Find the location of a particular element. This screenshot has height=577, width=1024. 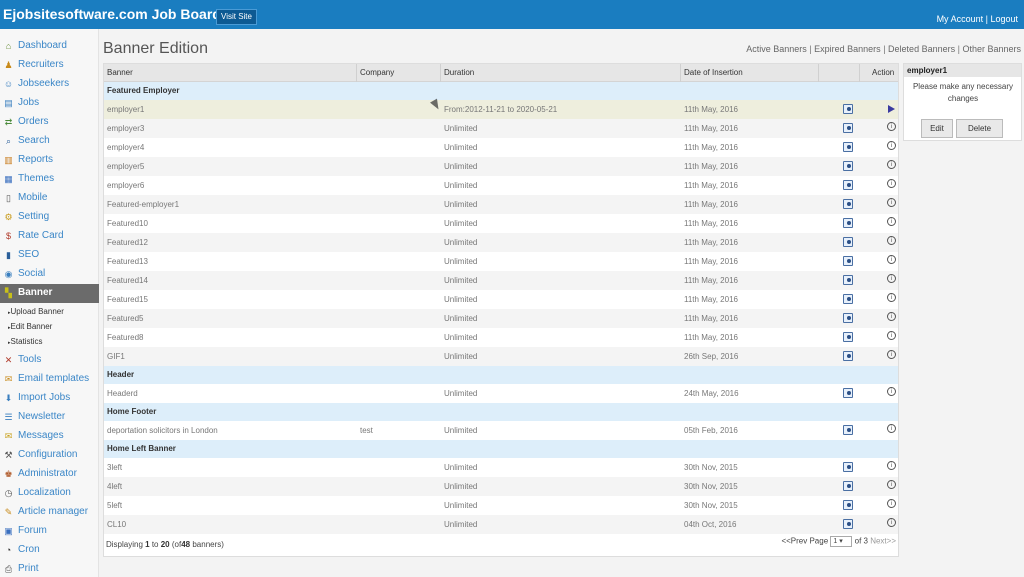

my-account-link: My Account is located at coordinates (960, 19).